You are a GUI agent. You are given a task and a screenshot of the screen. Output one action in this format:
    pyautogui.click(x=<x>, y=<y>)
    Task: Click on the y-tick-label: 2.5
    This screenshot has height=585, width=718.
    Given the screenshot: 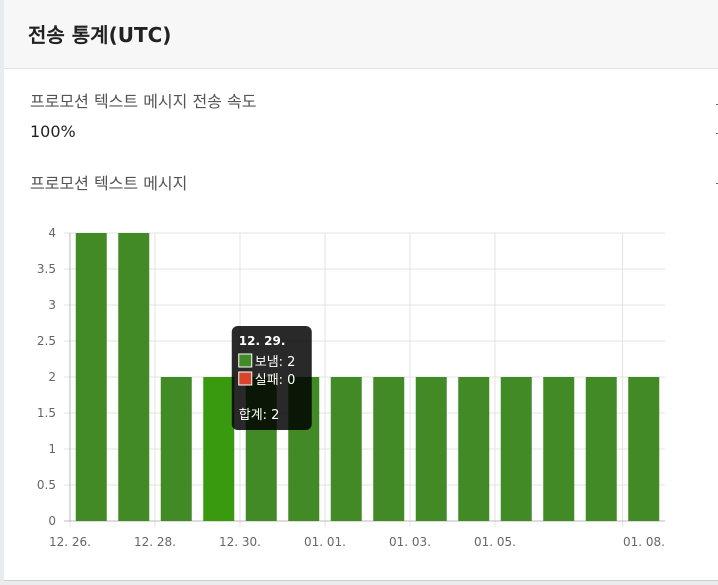 What is the action you would take?
    pyautogui.click(x=46, y=341)
    